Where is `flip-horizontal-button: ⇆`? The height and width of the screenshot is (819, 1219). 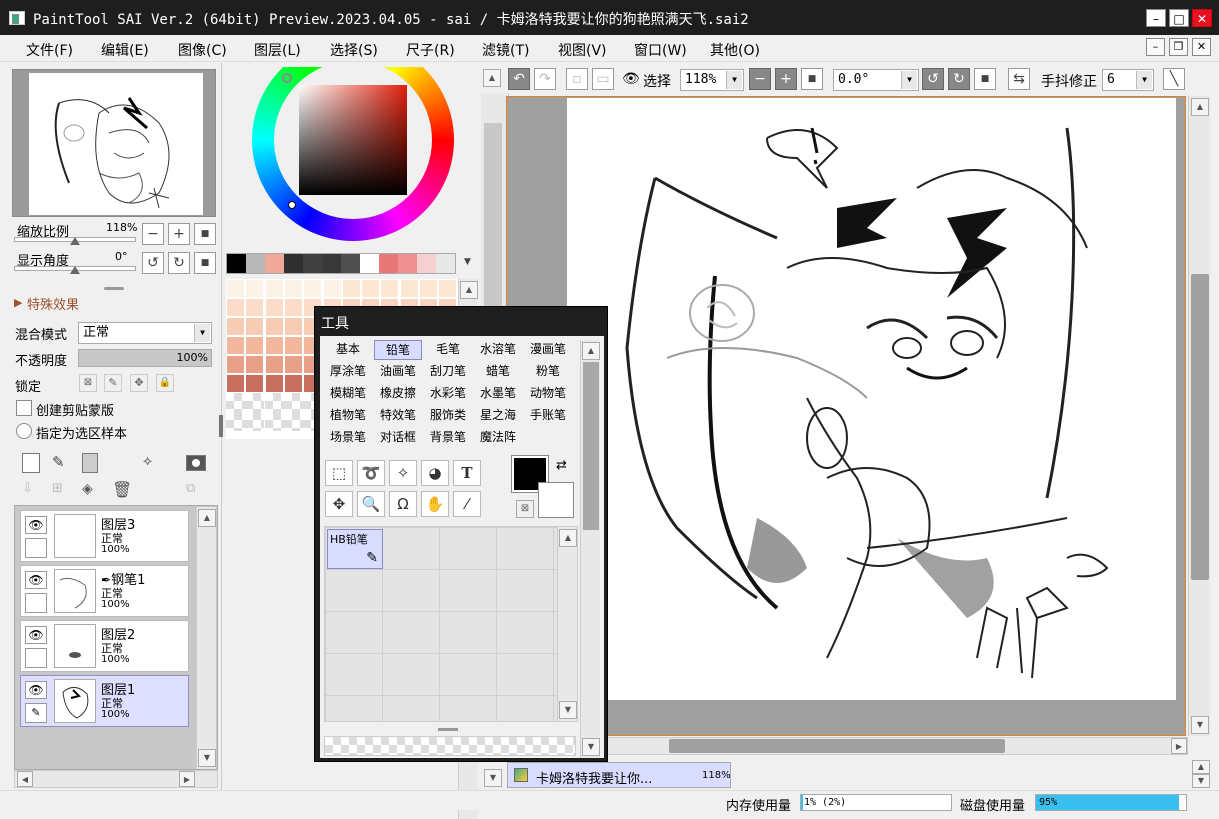
flip-horizontal-button: ⇆ is located at coordinates (1019, 79).